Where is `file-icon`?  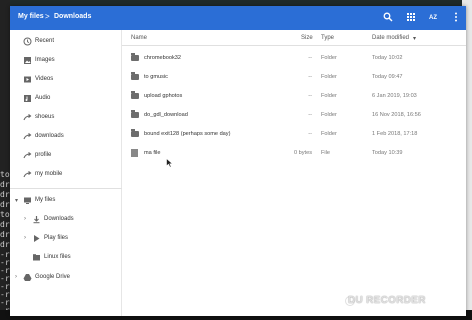 file-icon is located at coordinates (134, 153).